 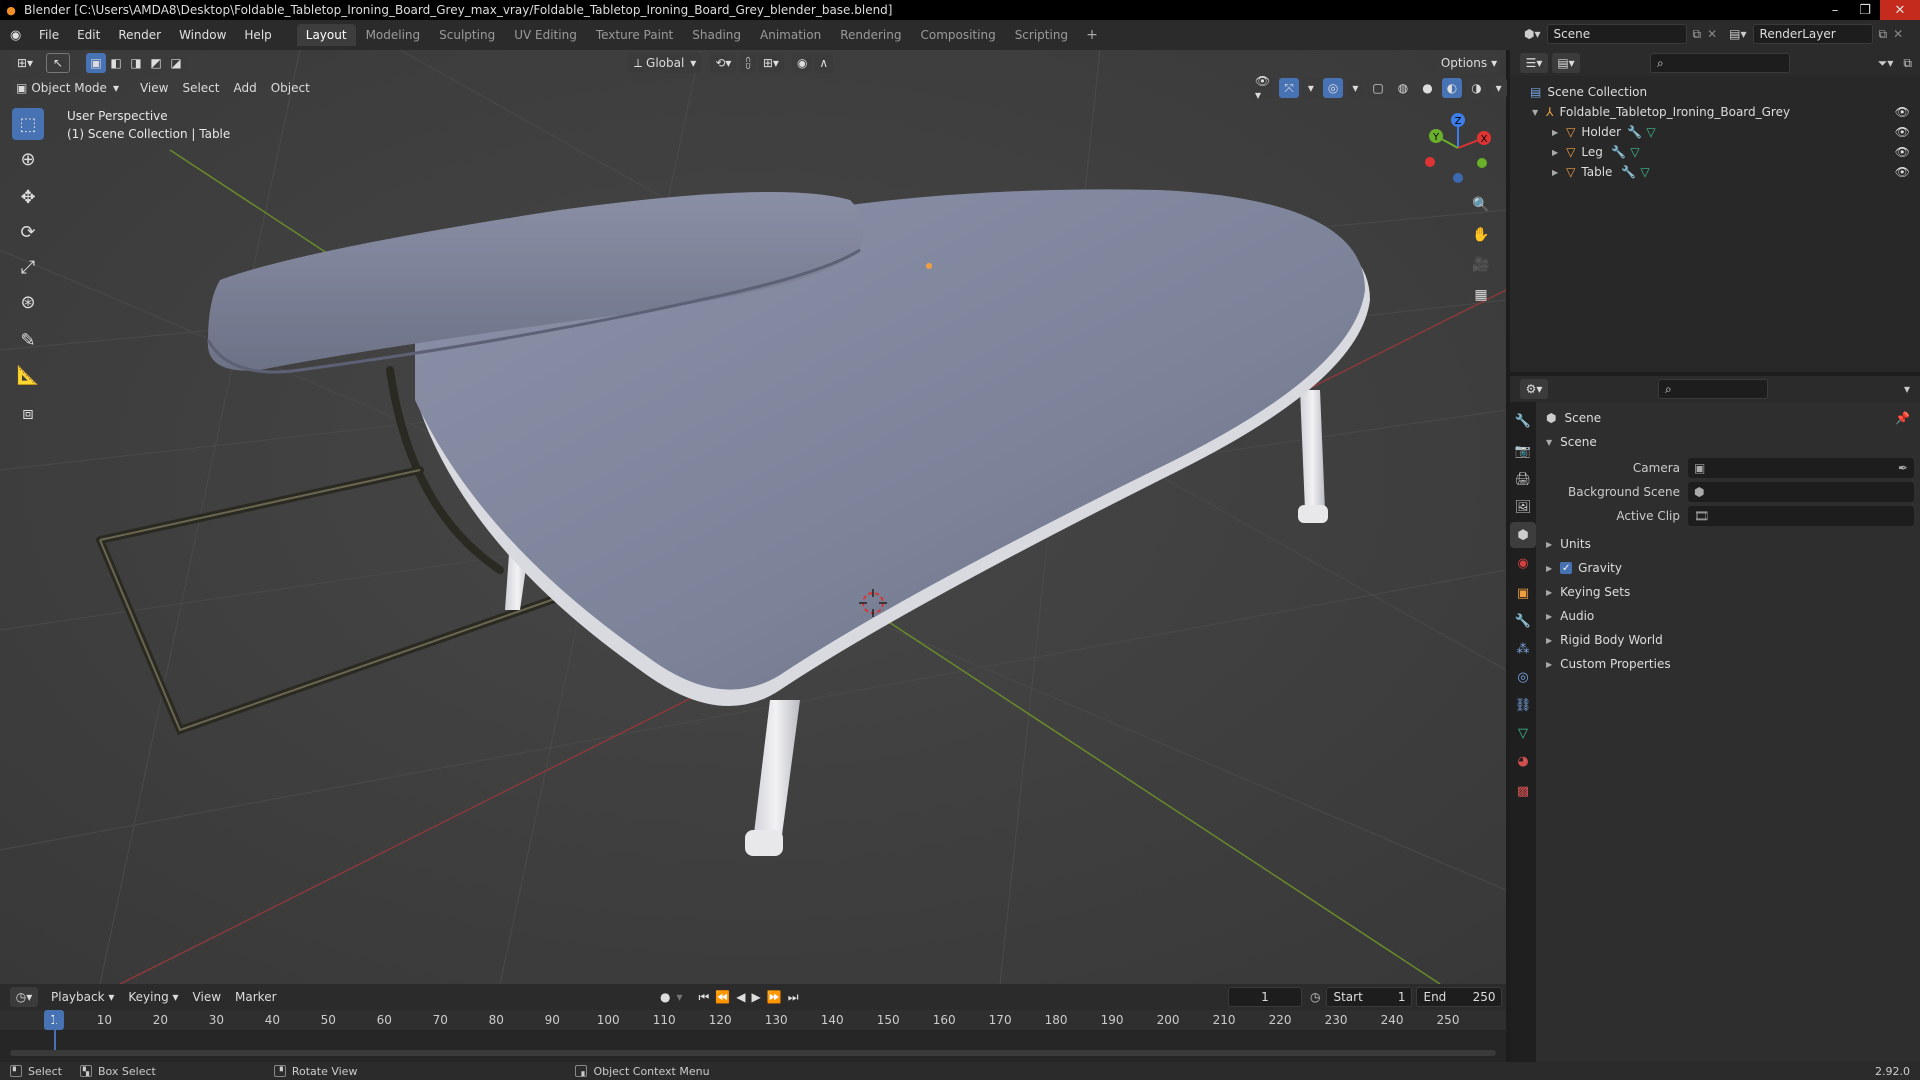 What do you see at coordinates (1458, 148) in the screenshot?
I see `navigation-gizmo: Z X Y` at bounding box center [1458, 148].